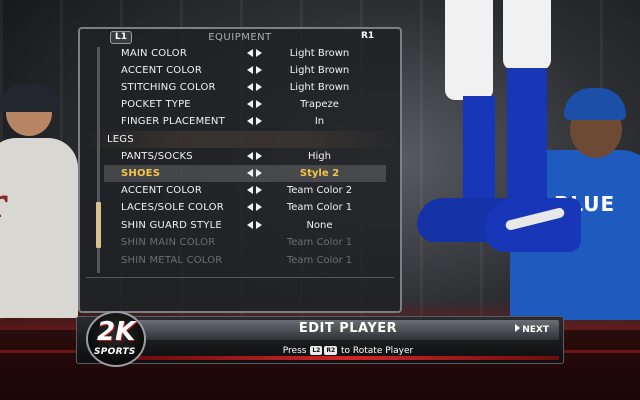 The image size is (640, 400). Describe the element at coordinates (240, 156) in the screenshot. I see `option-row-pants-socks: PANTS/SOCKS High` at that location.